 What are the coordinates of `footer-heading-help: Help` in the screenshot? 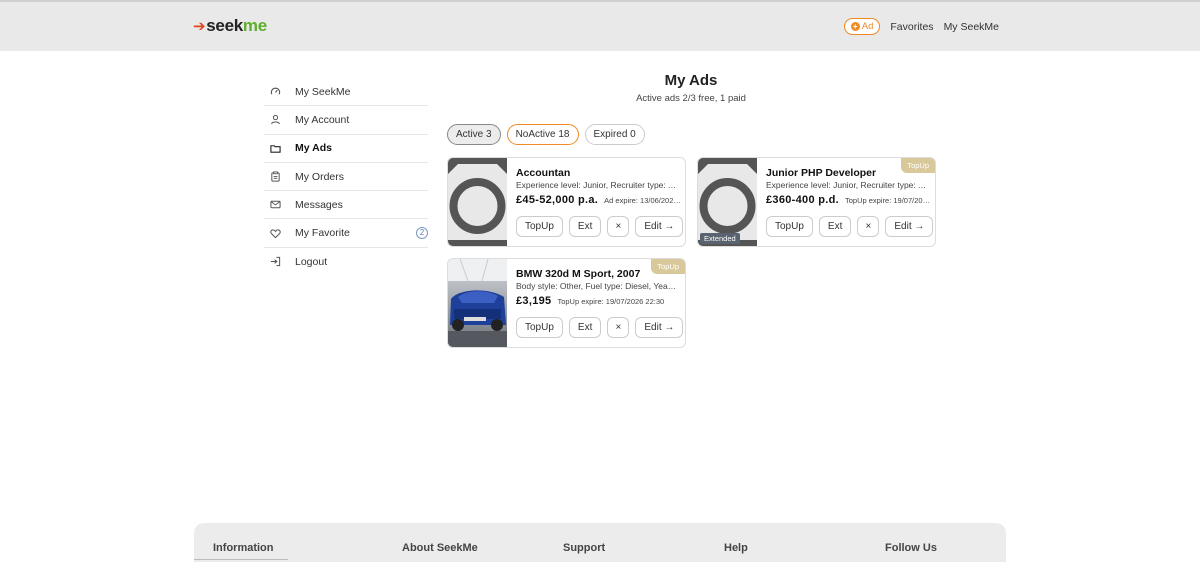 It's located at (736, 548).